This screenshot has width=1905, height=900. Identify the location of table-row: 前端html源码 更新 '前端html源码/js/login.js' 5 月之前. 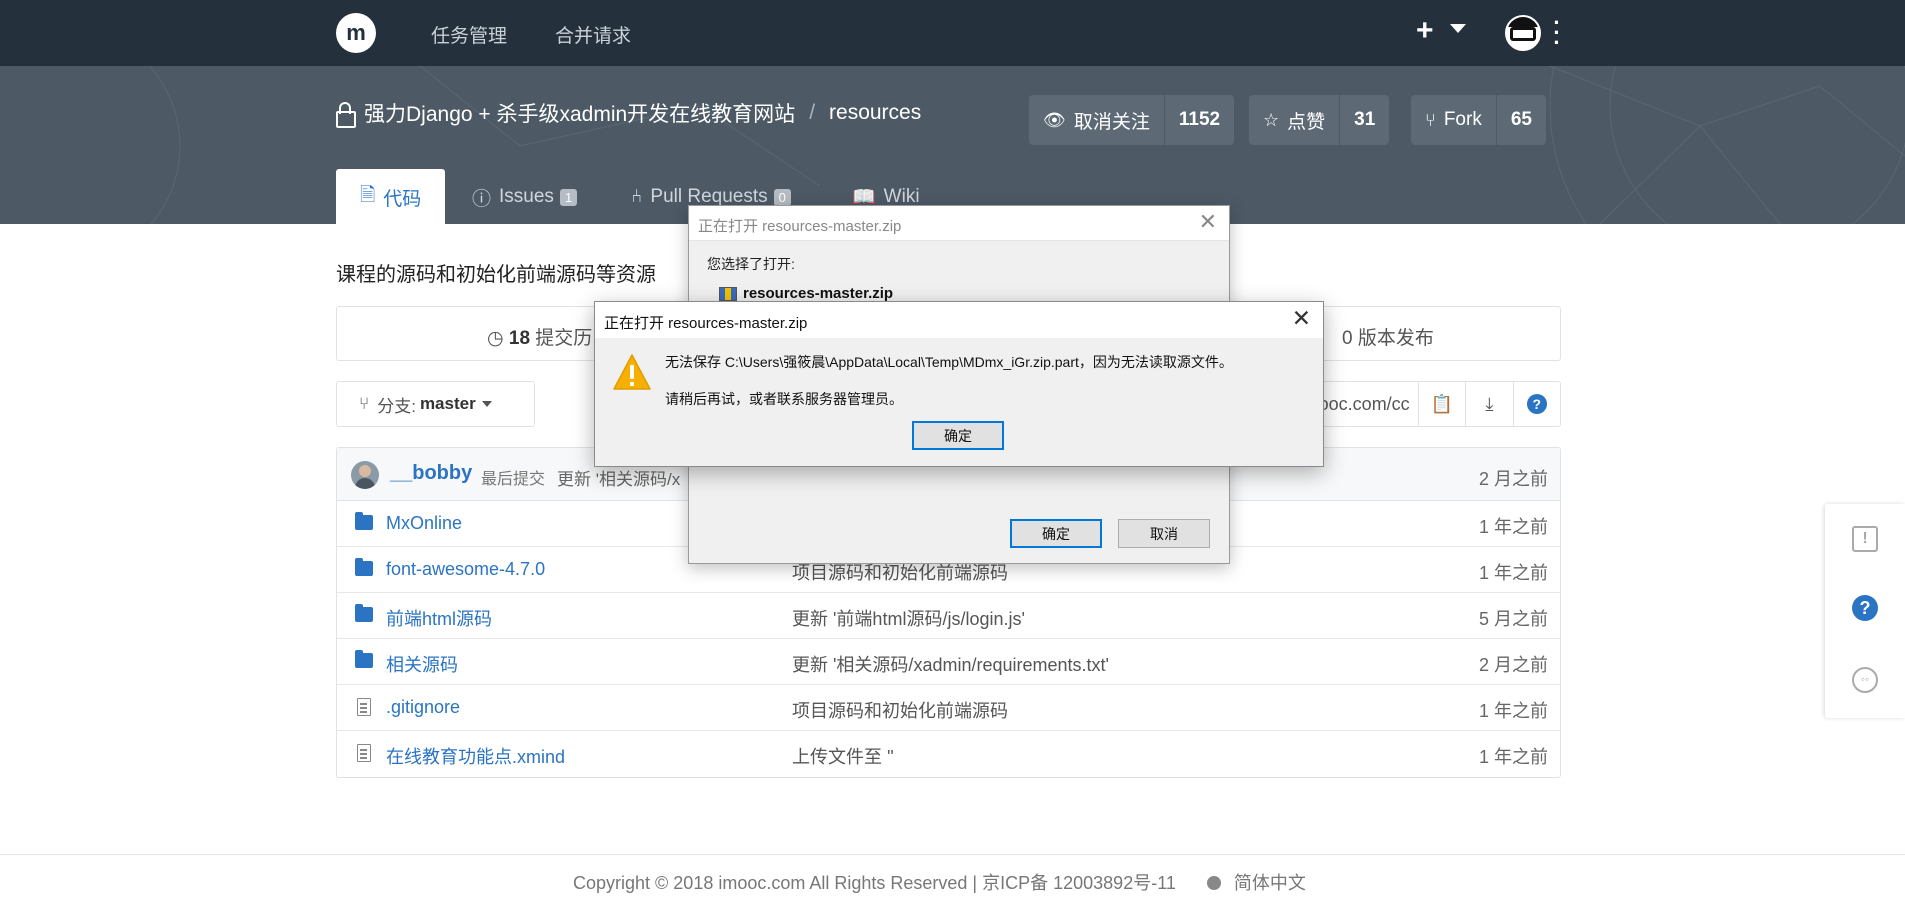
(948, 616).